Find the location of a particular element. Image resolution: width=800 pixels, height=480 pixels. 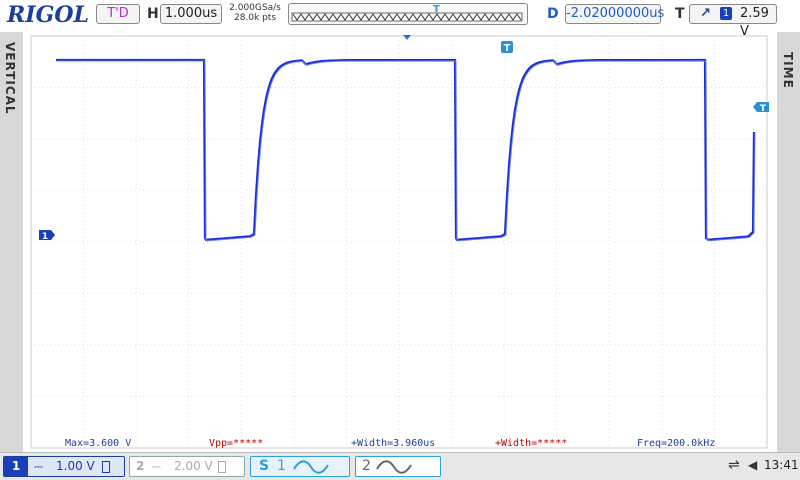

time-menu-tab: TIME is located at coordinates (788, 242).